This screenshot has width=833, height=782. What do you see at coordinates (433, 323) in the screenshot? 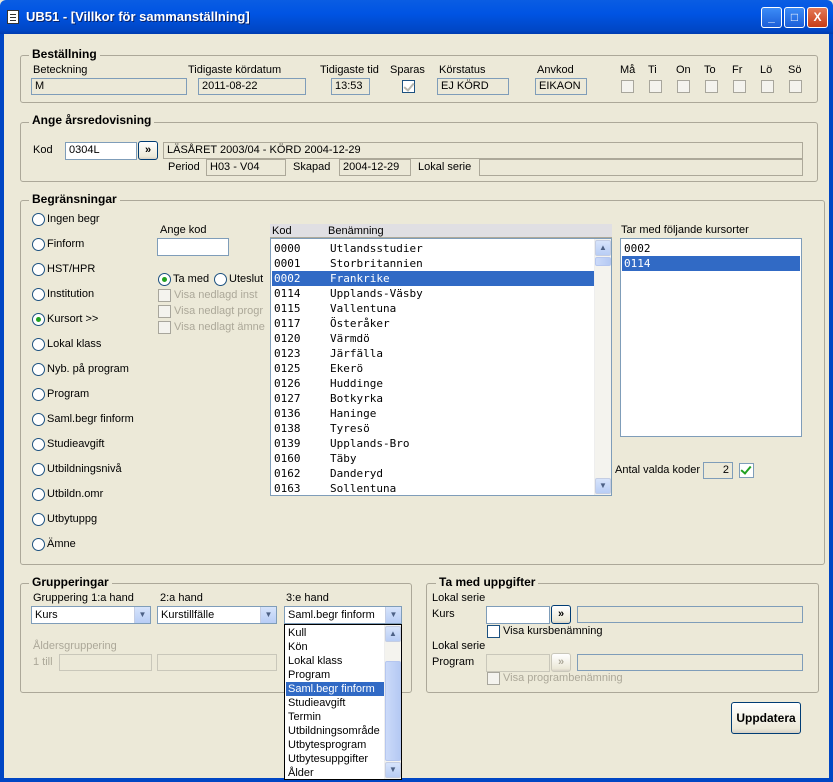
I see `code-row: 0117 Österåker` at bounding box center [433, 323].